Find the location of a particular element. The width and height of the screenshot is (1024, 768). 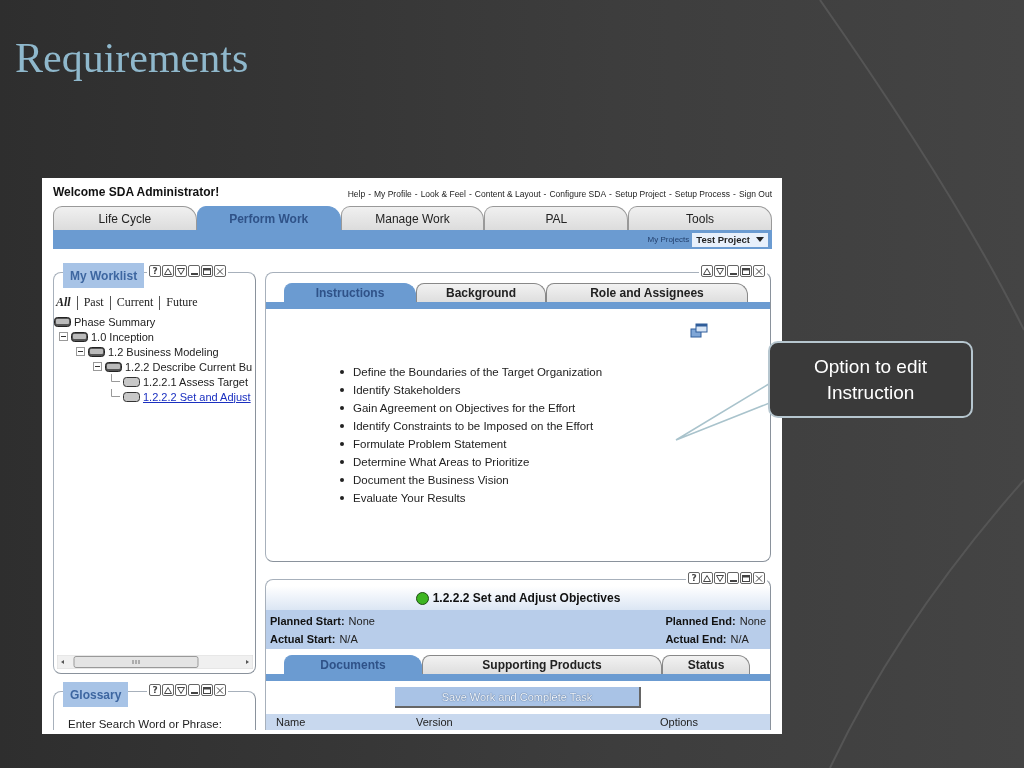

top-link: Look & Feel is located at coordinates (443, 194).